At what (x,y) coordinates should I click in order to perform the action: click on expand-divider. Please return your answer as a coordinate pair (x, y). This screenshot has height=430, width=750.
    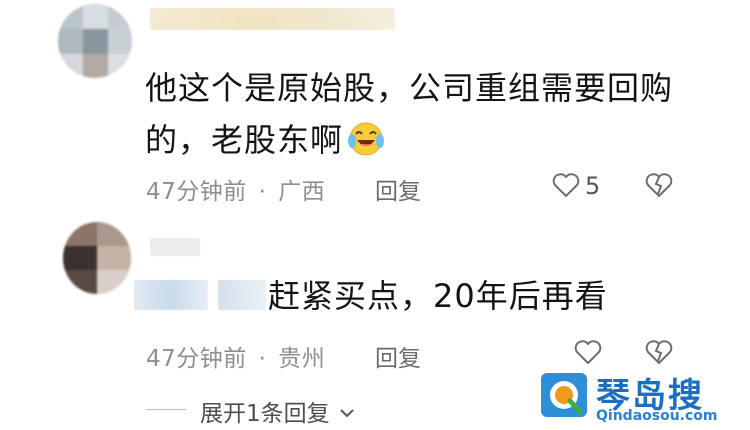
    Looking at the image, I should click on (166, 409).